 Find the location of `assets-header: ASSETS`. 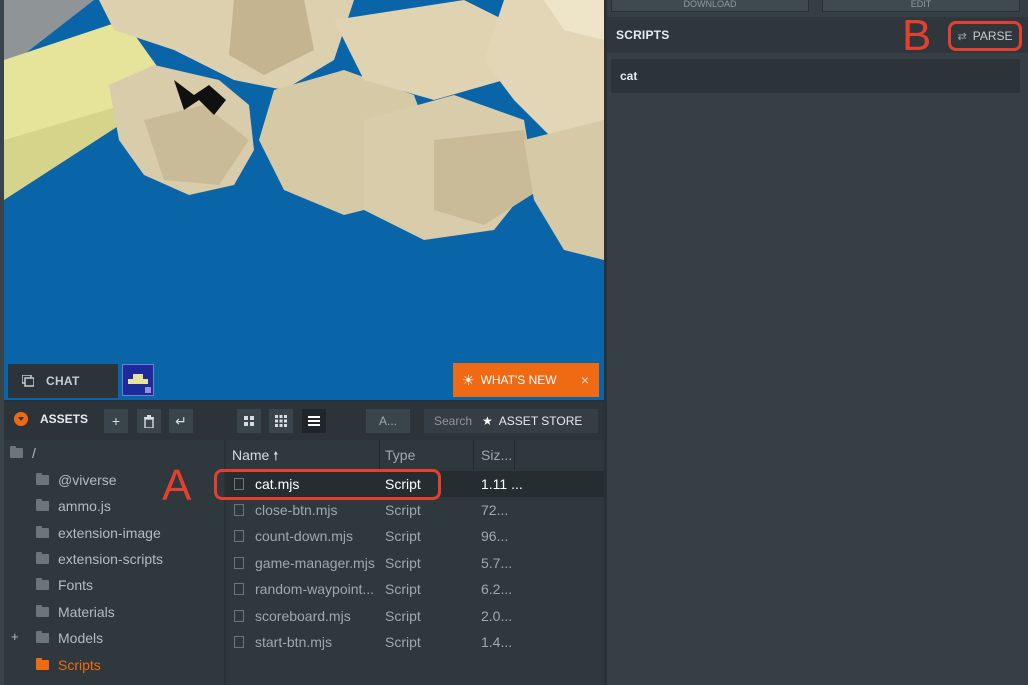

assets-header: ASSETS is located at coordinates (51, 419).